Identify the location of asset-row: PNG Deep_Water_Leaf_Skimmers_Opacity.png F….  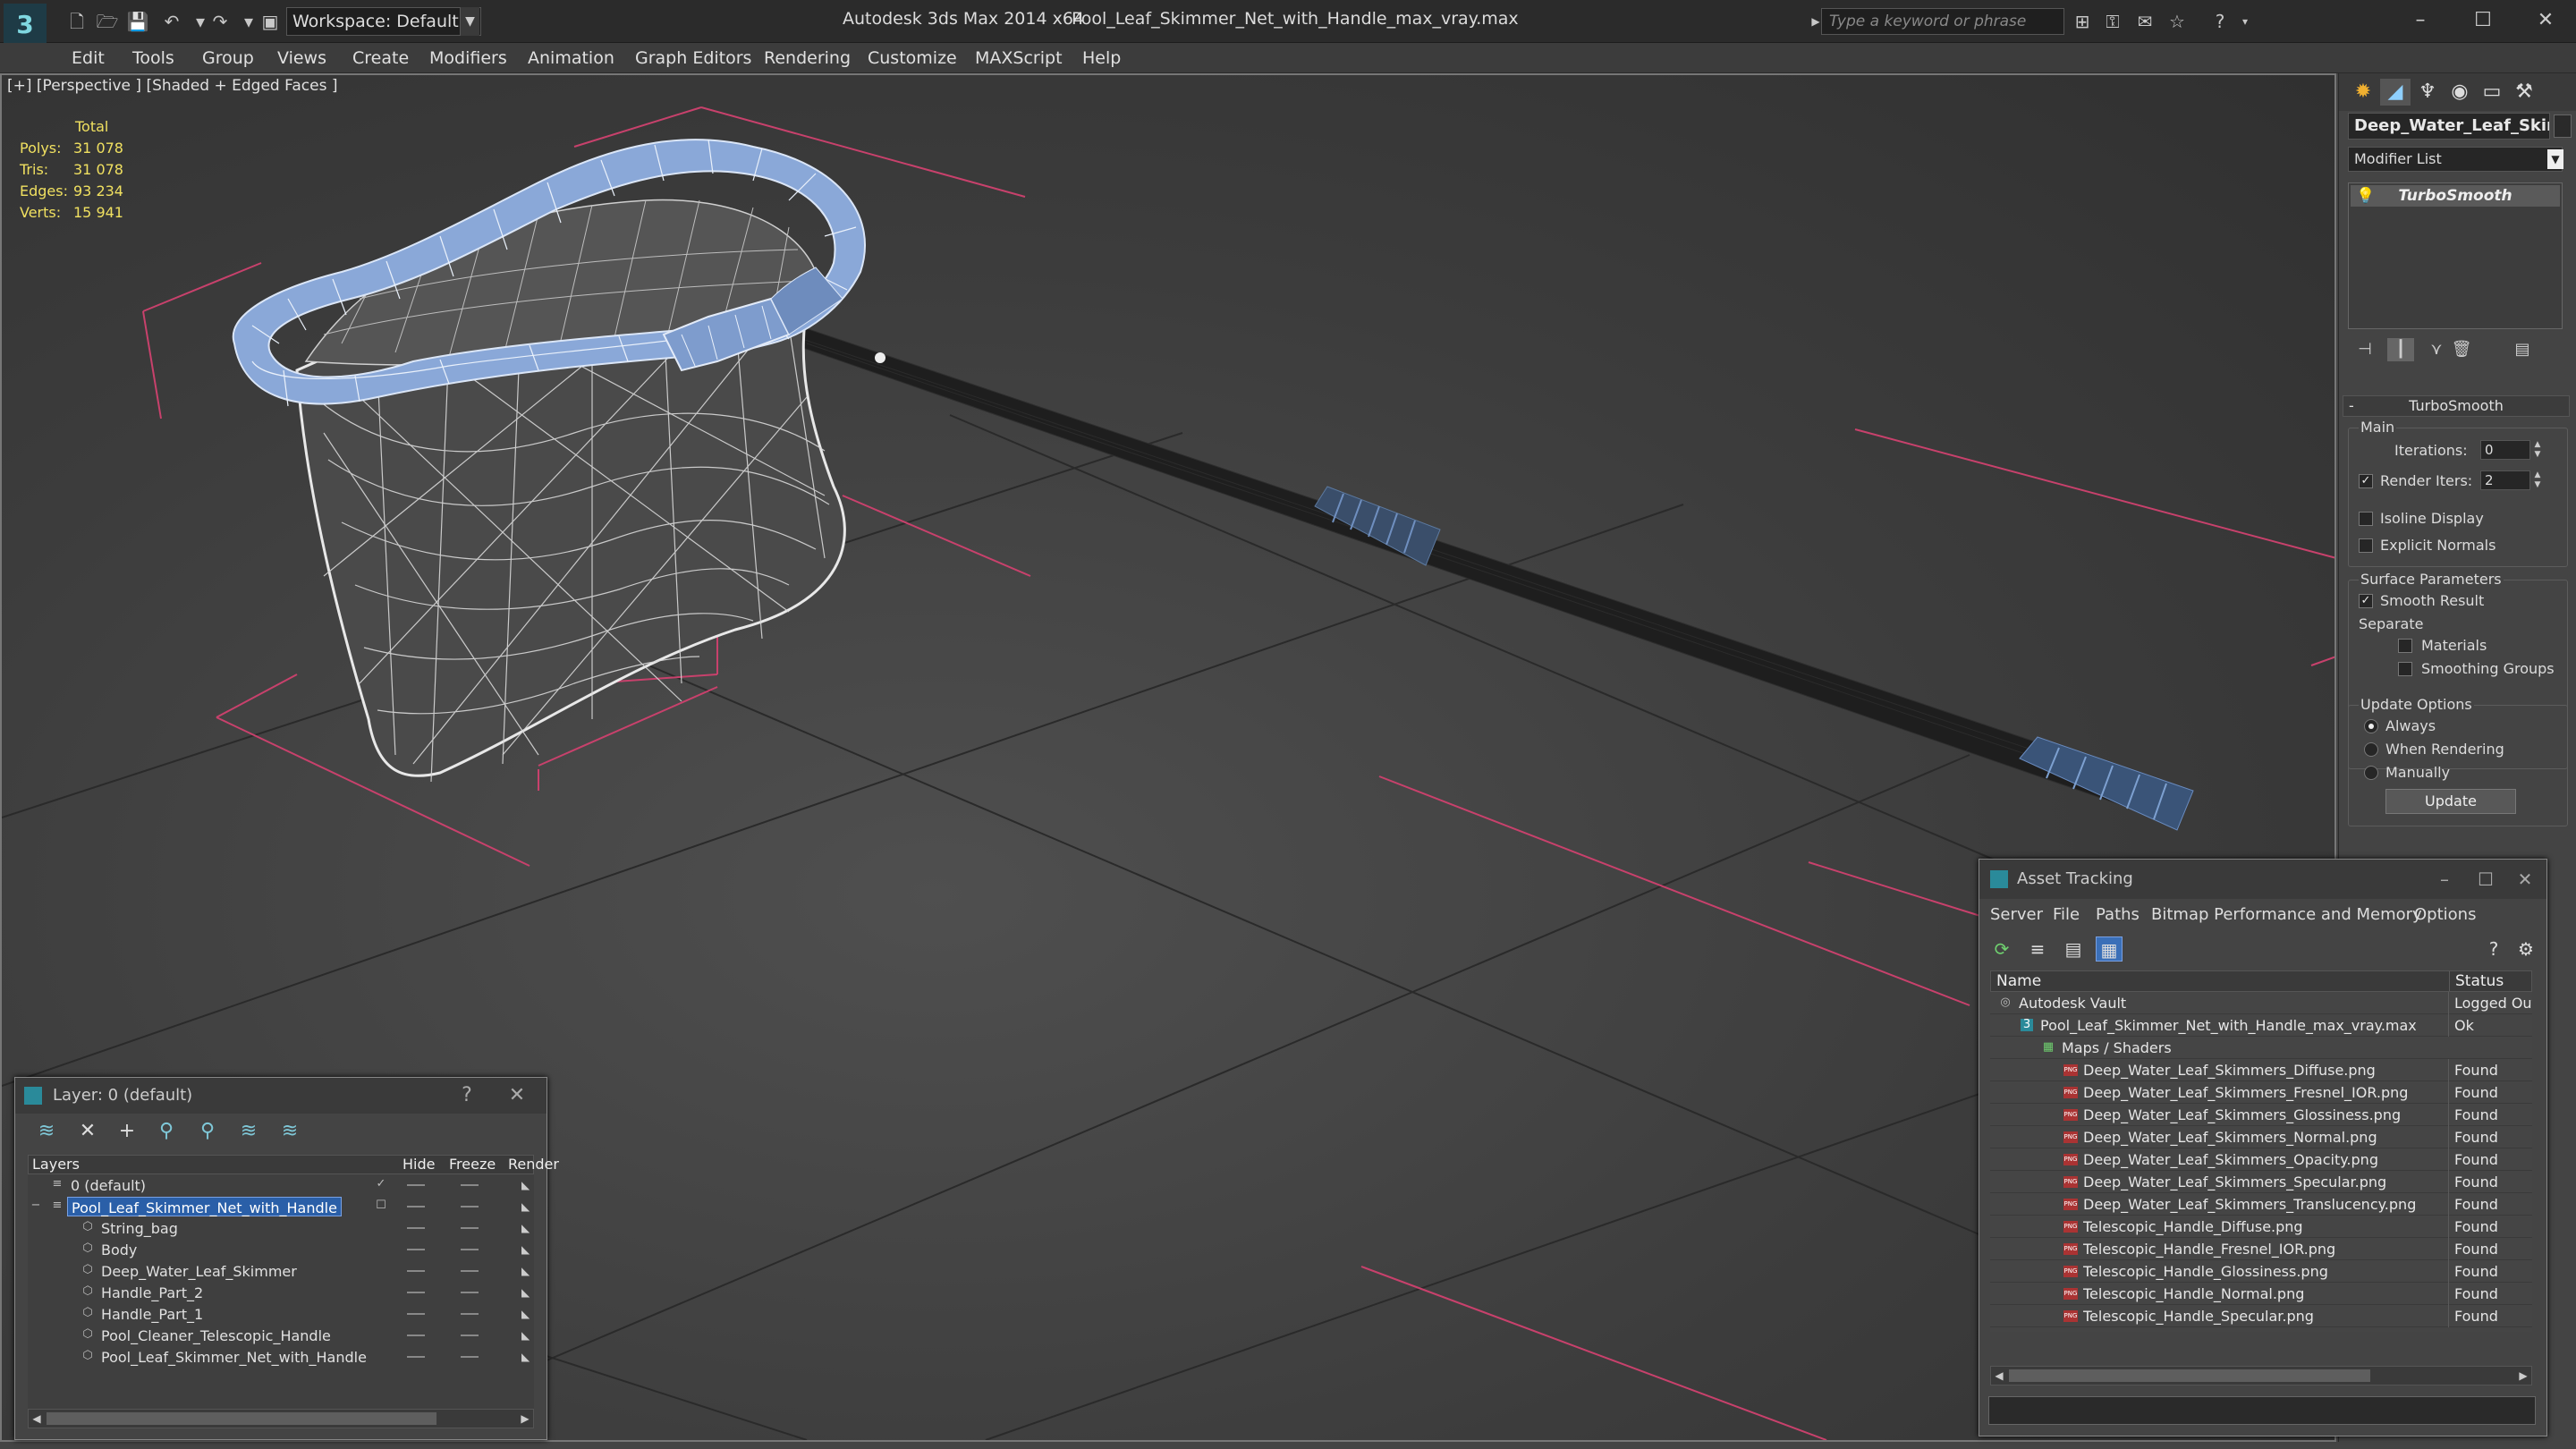
(2261, 1159).